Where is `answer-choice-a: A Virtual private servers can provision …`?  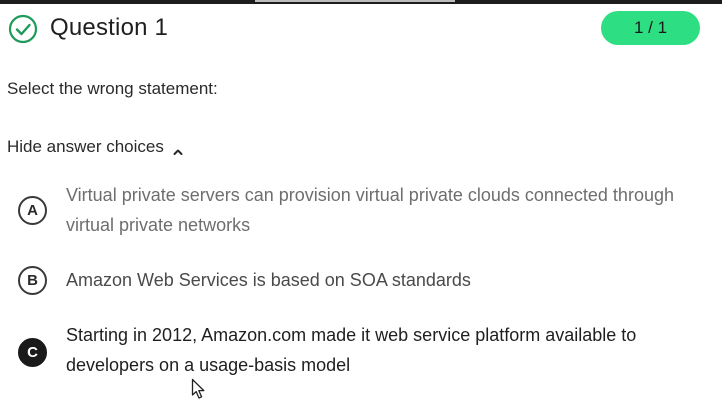 answer-choice-a: A Virtual private servers can provision … is located at coordinates (358, 210).